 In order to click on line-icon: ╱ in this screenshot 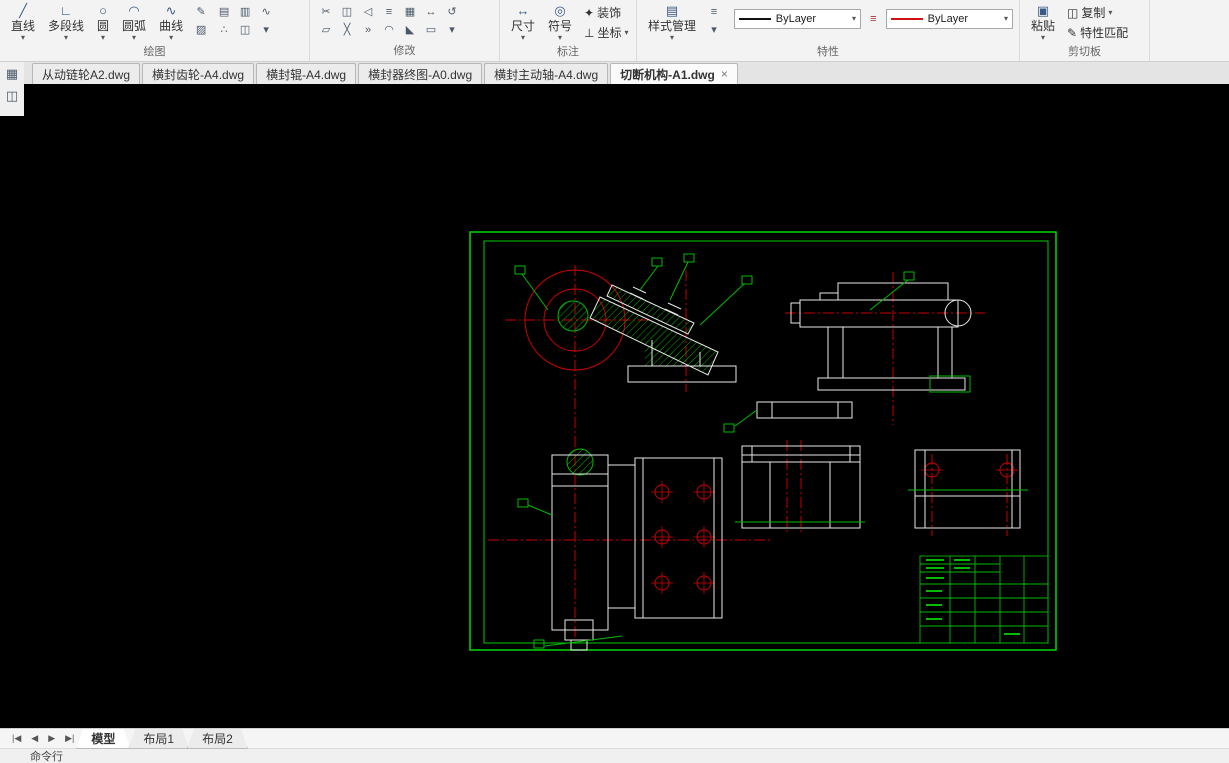, I will do `click(23, 10)`.